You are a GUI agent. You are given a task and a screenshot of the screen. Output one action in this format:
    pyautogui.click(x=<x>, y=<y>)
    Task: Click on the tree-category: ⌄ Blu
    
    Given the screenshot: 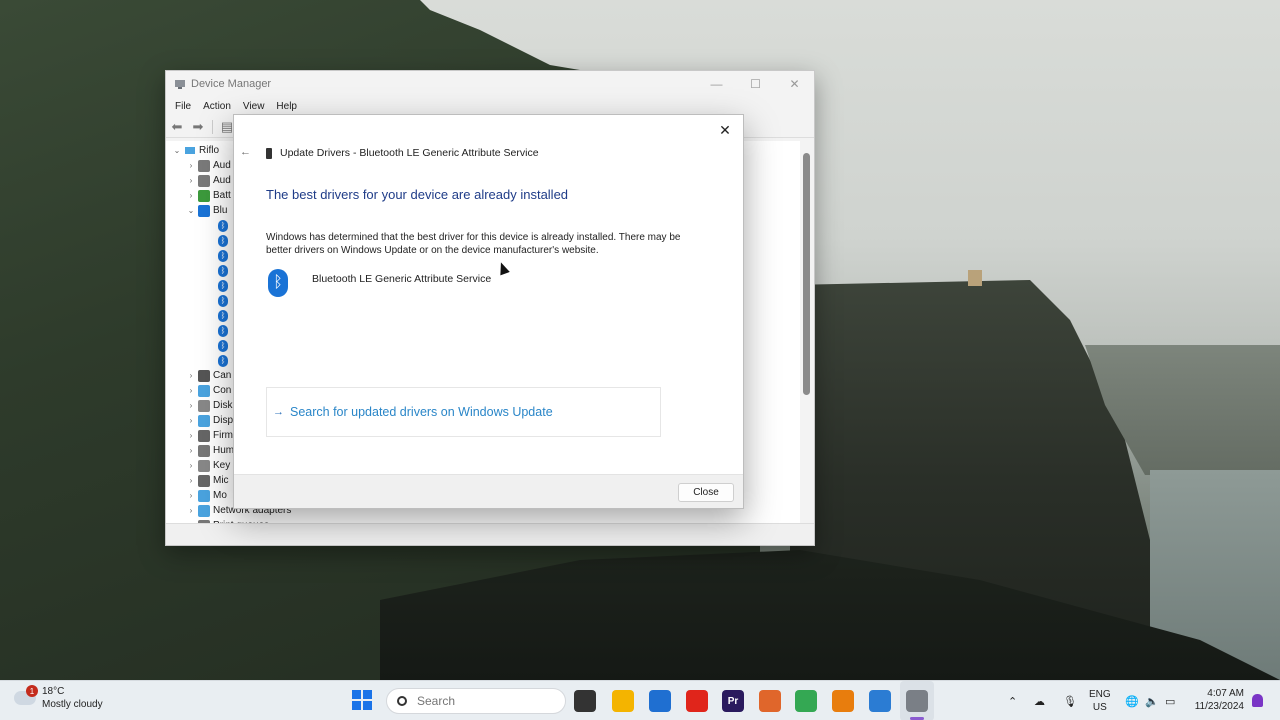 What is the action you would take?
    pyautogui.click(x=206, y=210)
    